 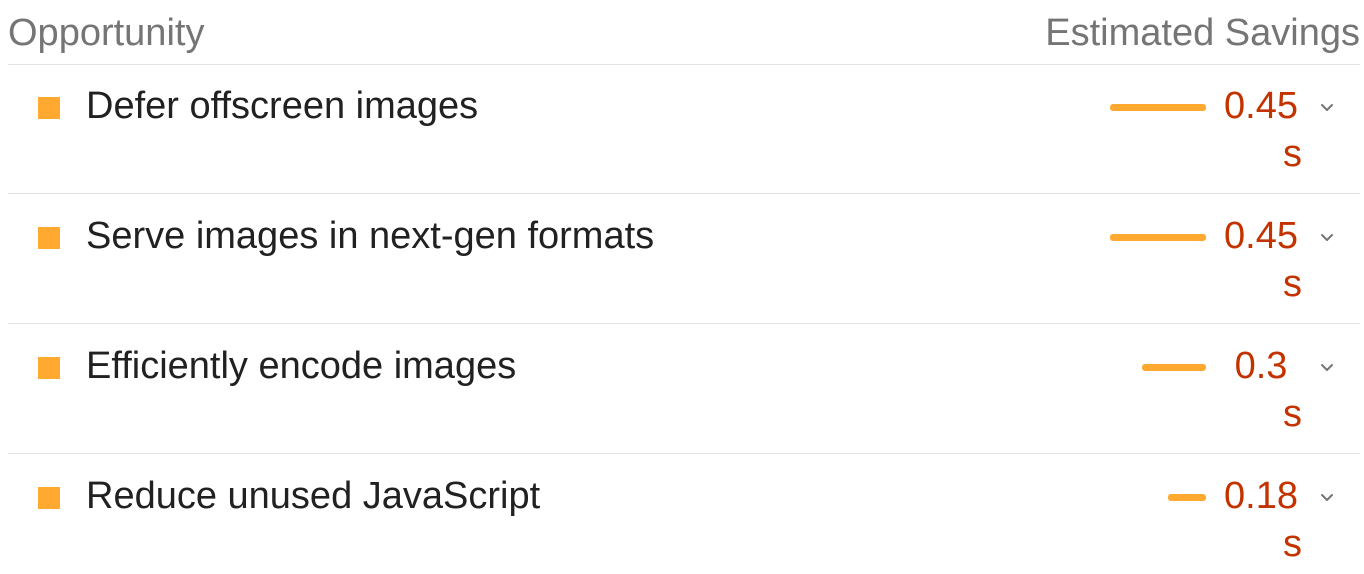 What do you see at coordinates (1202, 33) in the screenshot?
I see `header-estimated-savings-label: Estimated Savings` at bounding box center [1202, 33].